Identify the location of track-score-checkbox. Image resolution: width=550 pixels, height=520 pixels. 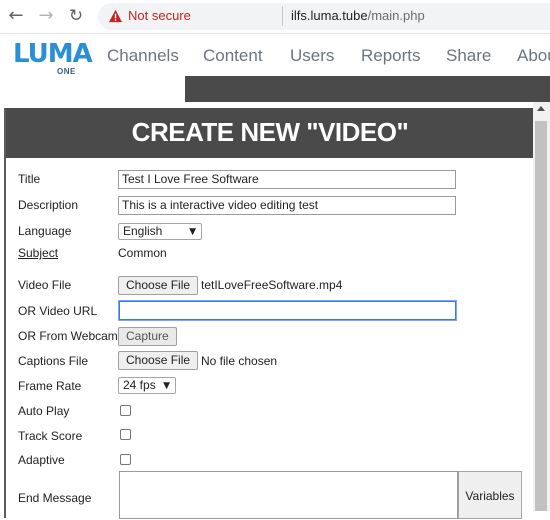
(125, 434).